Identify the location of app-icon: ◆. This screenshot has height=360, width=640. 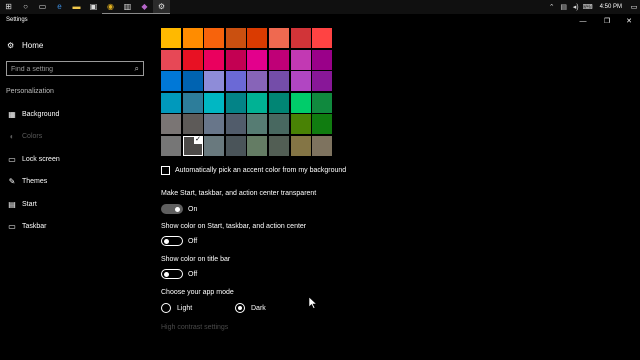
(144, 7).